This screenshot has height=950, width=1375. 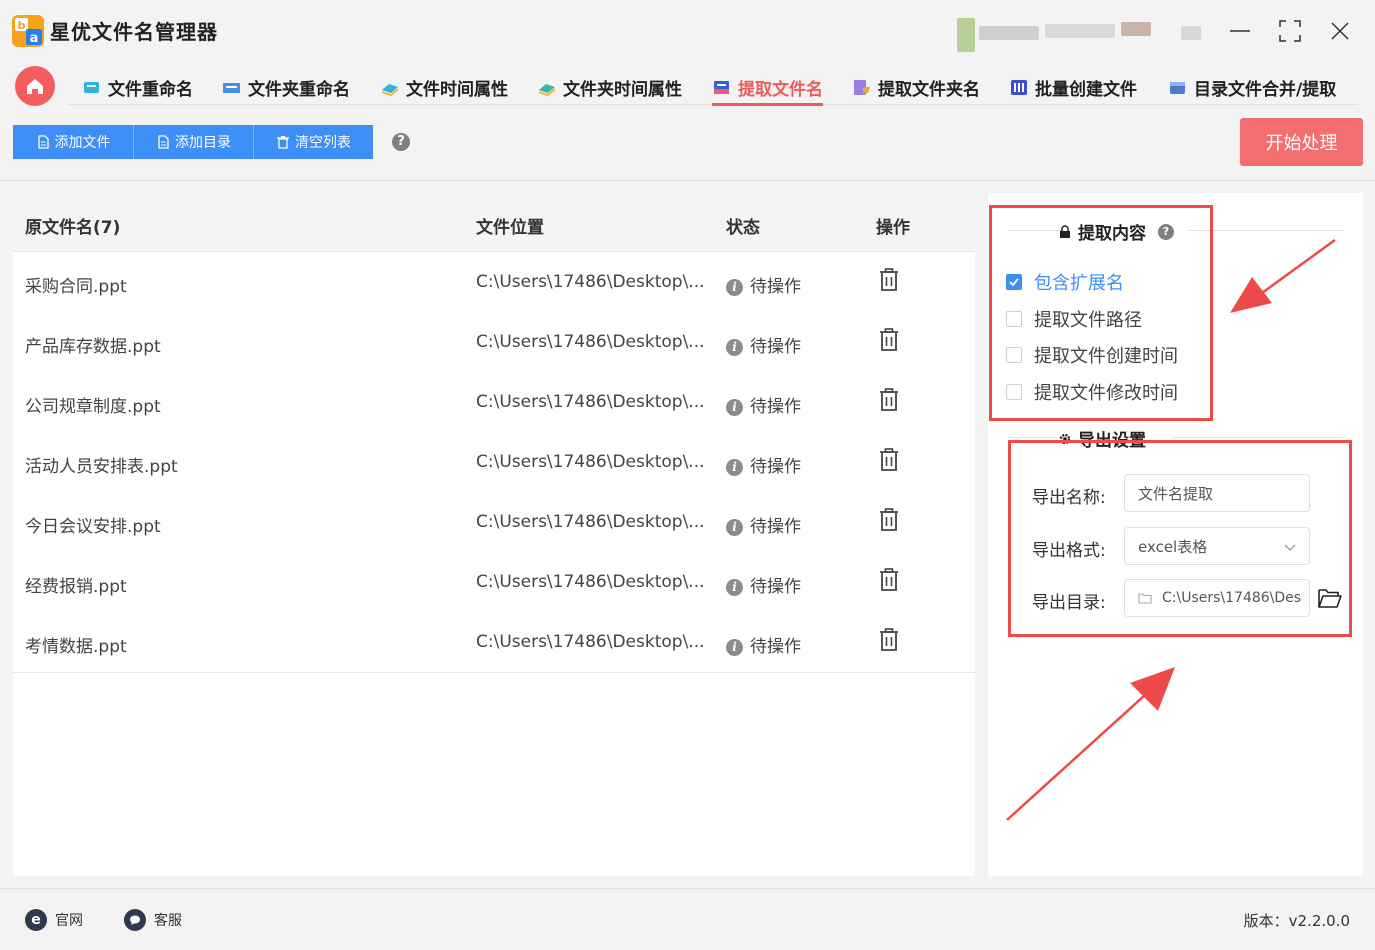 What do you see at coordinates (743, 228) in the screenshot?
I see `header-status: 状态` at bounding box center [743, 228].